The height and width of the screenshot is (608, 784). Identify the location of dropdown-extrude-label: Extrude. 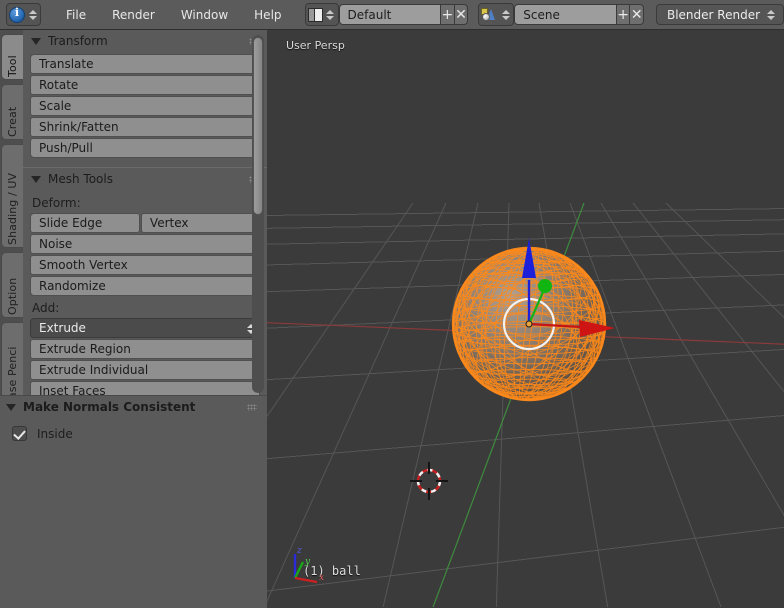
(62, 328).